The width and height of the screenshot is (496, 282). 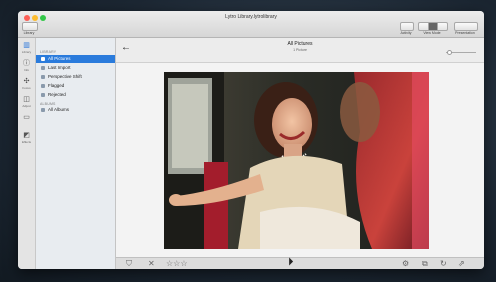 I want to click on duplicate-icon: ⧉, so click(x=425, y=264).